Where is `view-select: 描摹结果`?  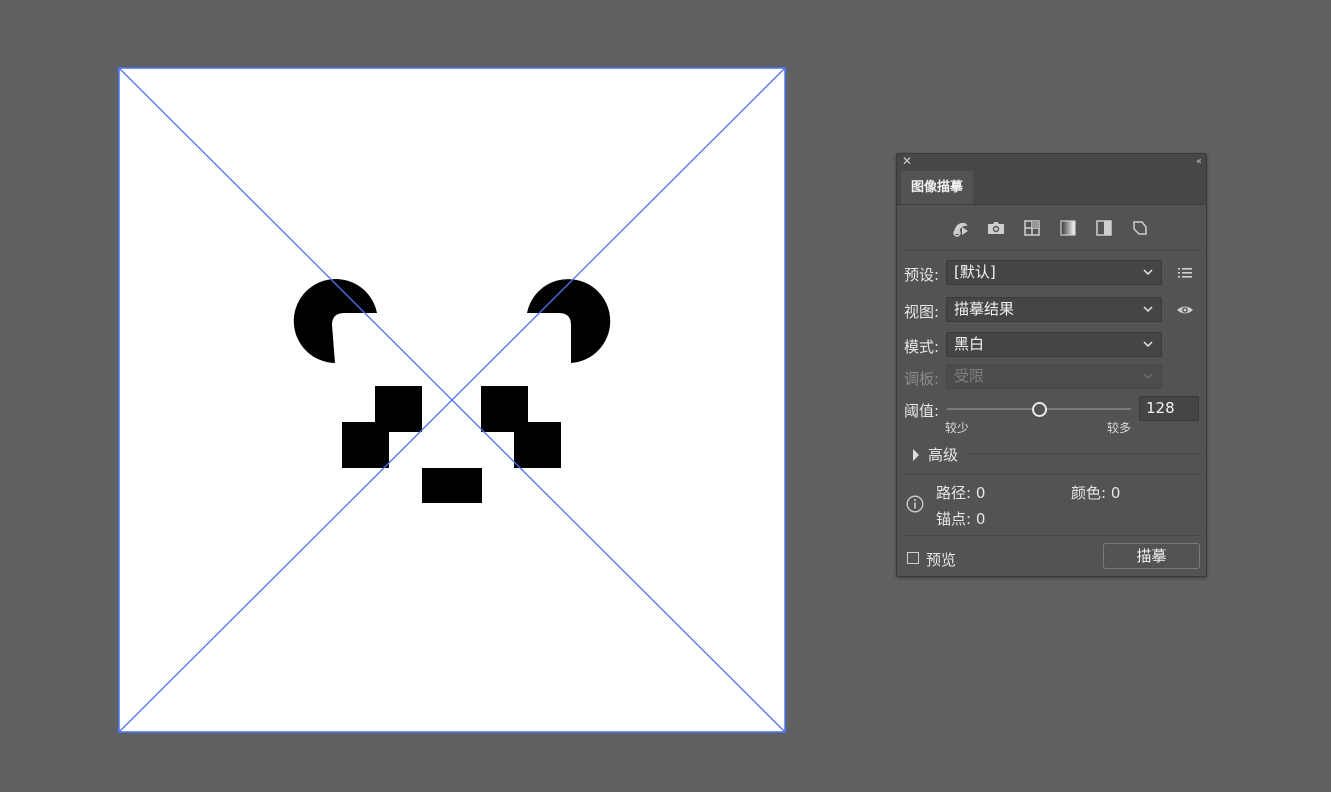
view-select: 描摹结果 is located at coordinates (1054, 309).